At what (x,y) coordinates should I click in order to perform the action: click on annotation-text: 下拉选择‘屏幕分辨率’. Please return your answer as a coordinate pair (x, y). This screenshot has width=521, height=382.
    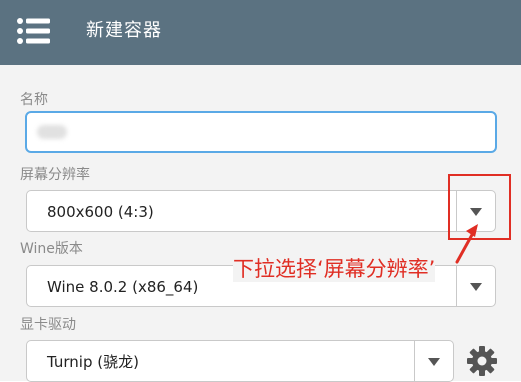
    Looking at the image, I should click on (334, 269).